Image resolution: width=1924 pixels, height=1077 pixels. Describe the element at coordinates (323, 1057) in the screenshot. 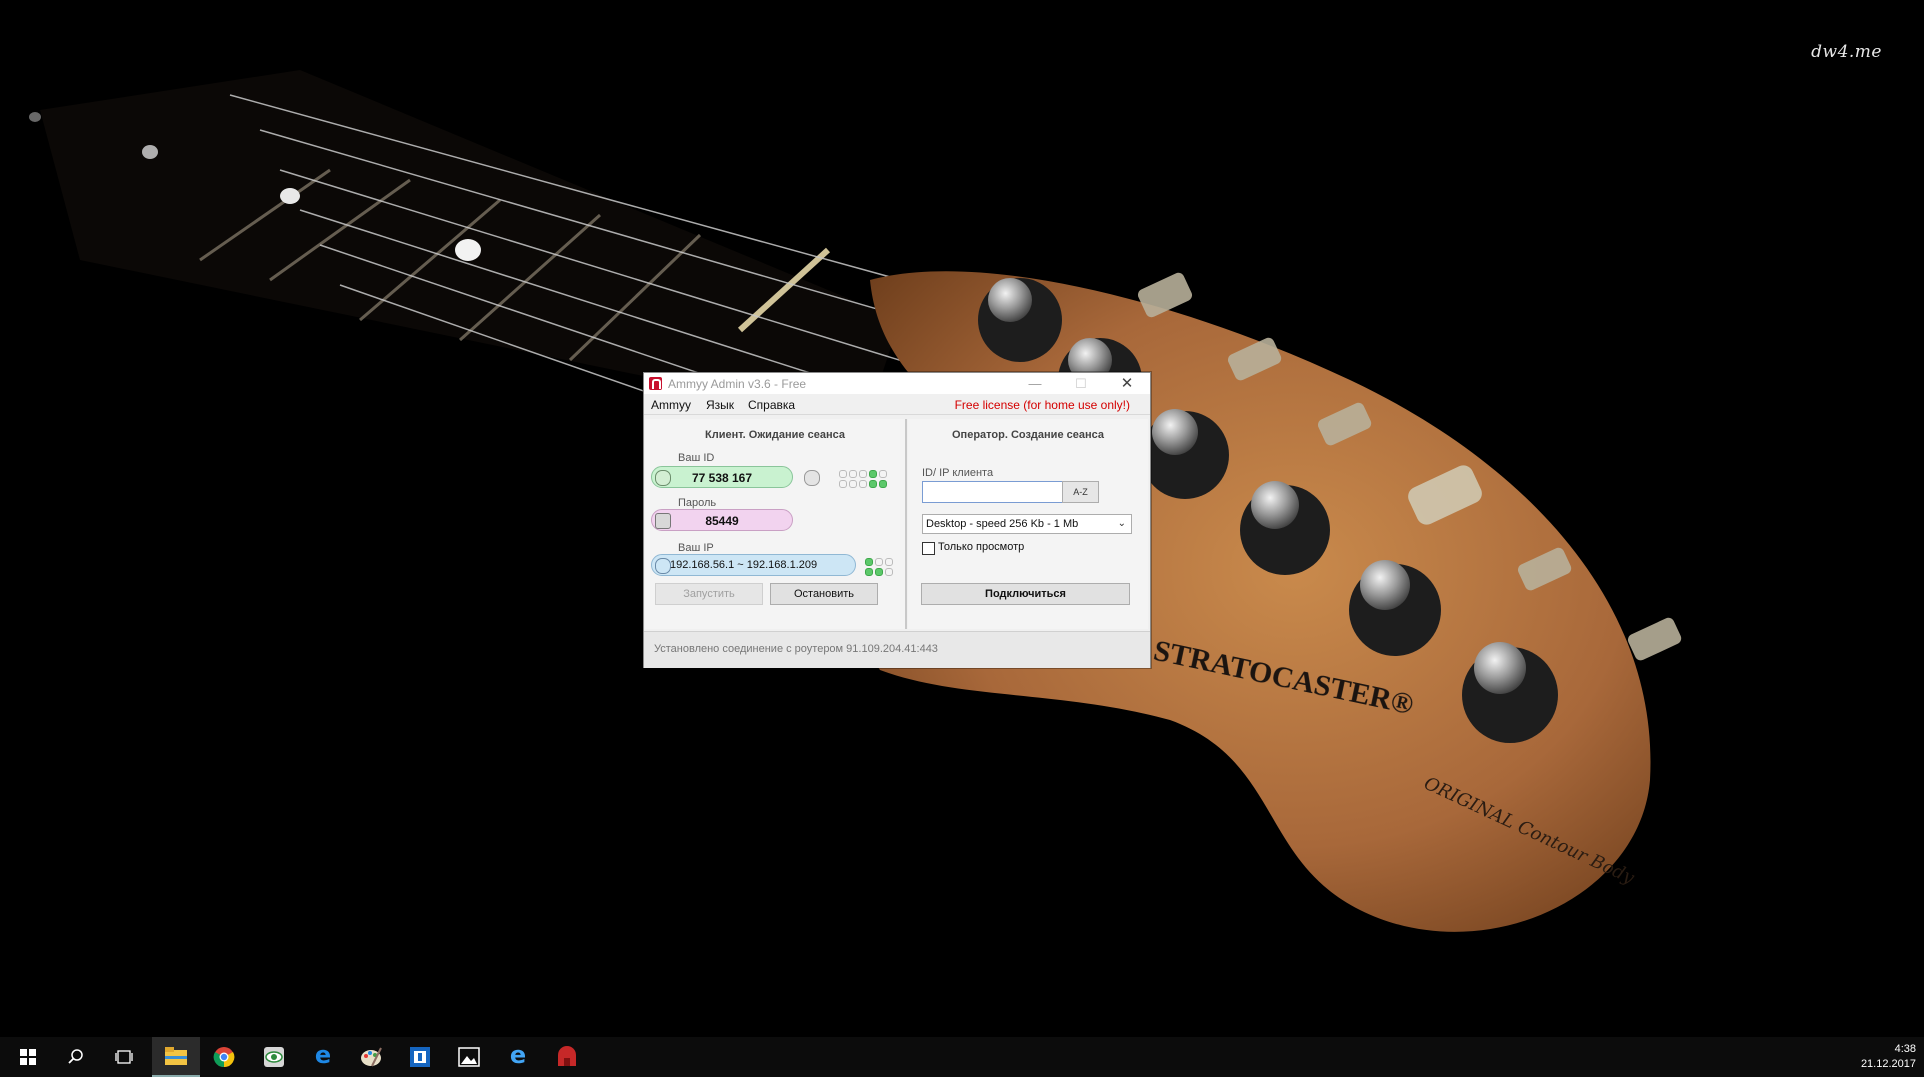

I see `edge-icon: e` at that location.